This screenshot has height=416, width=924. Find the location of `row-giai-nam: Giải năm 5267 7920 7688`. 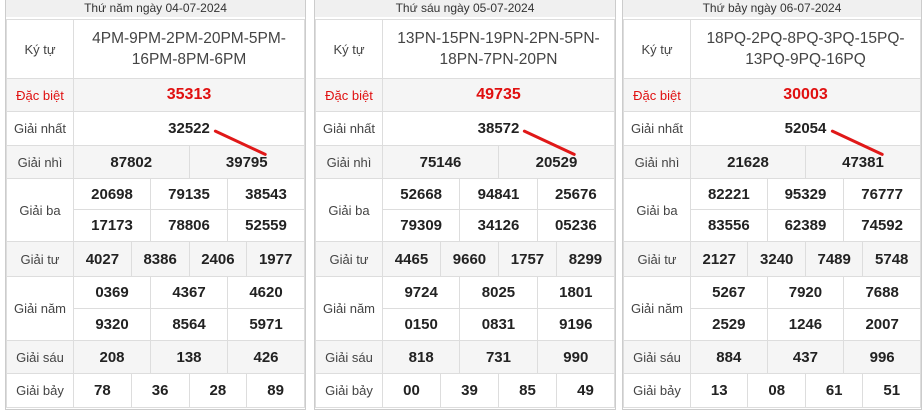

row-giai-nam: Giải năm 5267 7920 7688 is located at coordinates (772, 308).